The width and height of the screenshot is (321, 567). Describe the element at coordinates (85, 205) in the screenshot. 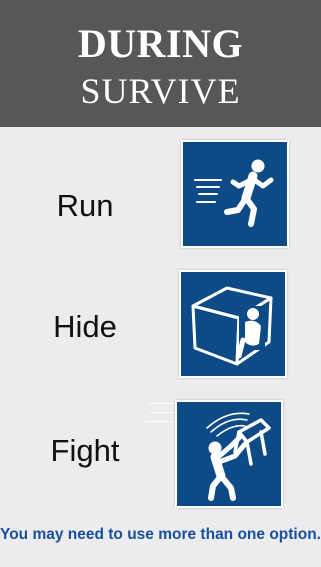

I see `run-label: Run` at that location.